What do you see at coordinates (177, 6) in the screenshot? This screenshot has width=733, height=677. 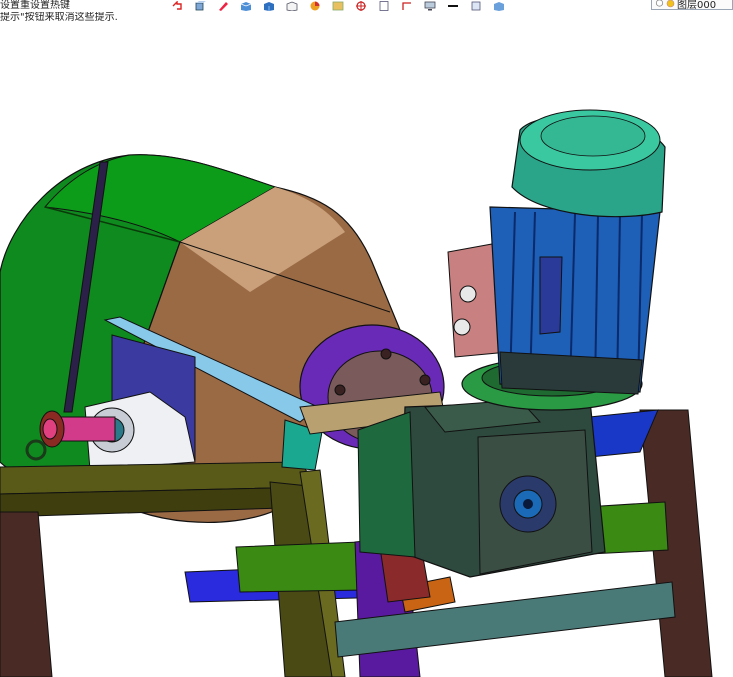 I see `undo-icon` at bounding box center [177, 6].